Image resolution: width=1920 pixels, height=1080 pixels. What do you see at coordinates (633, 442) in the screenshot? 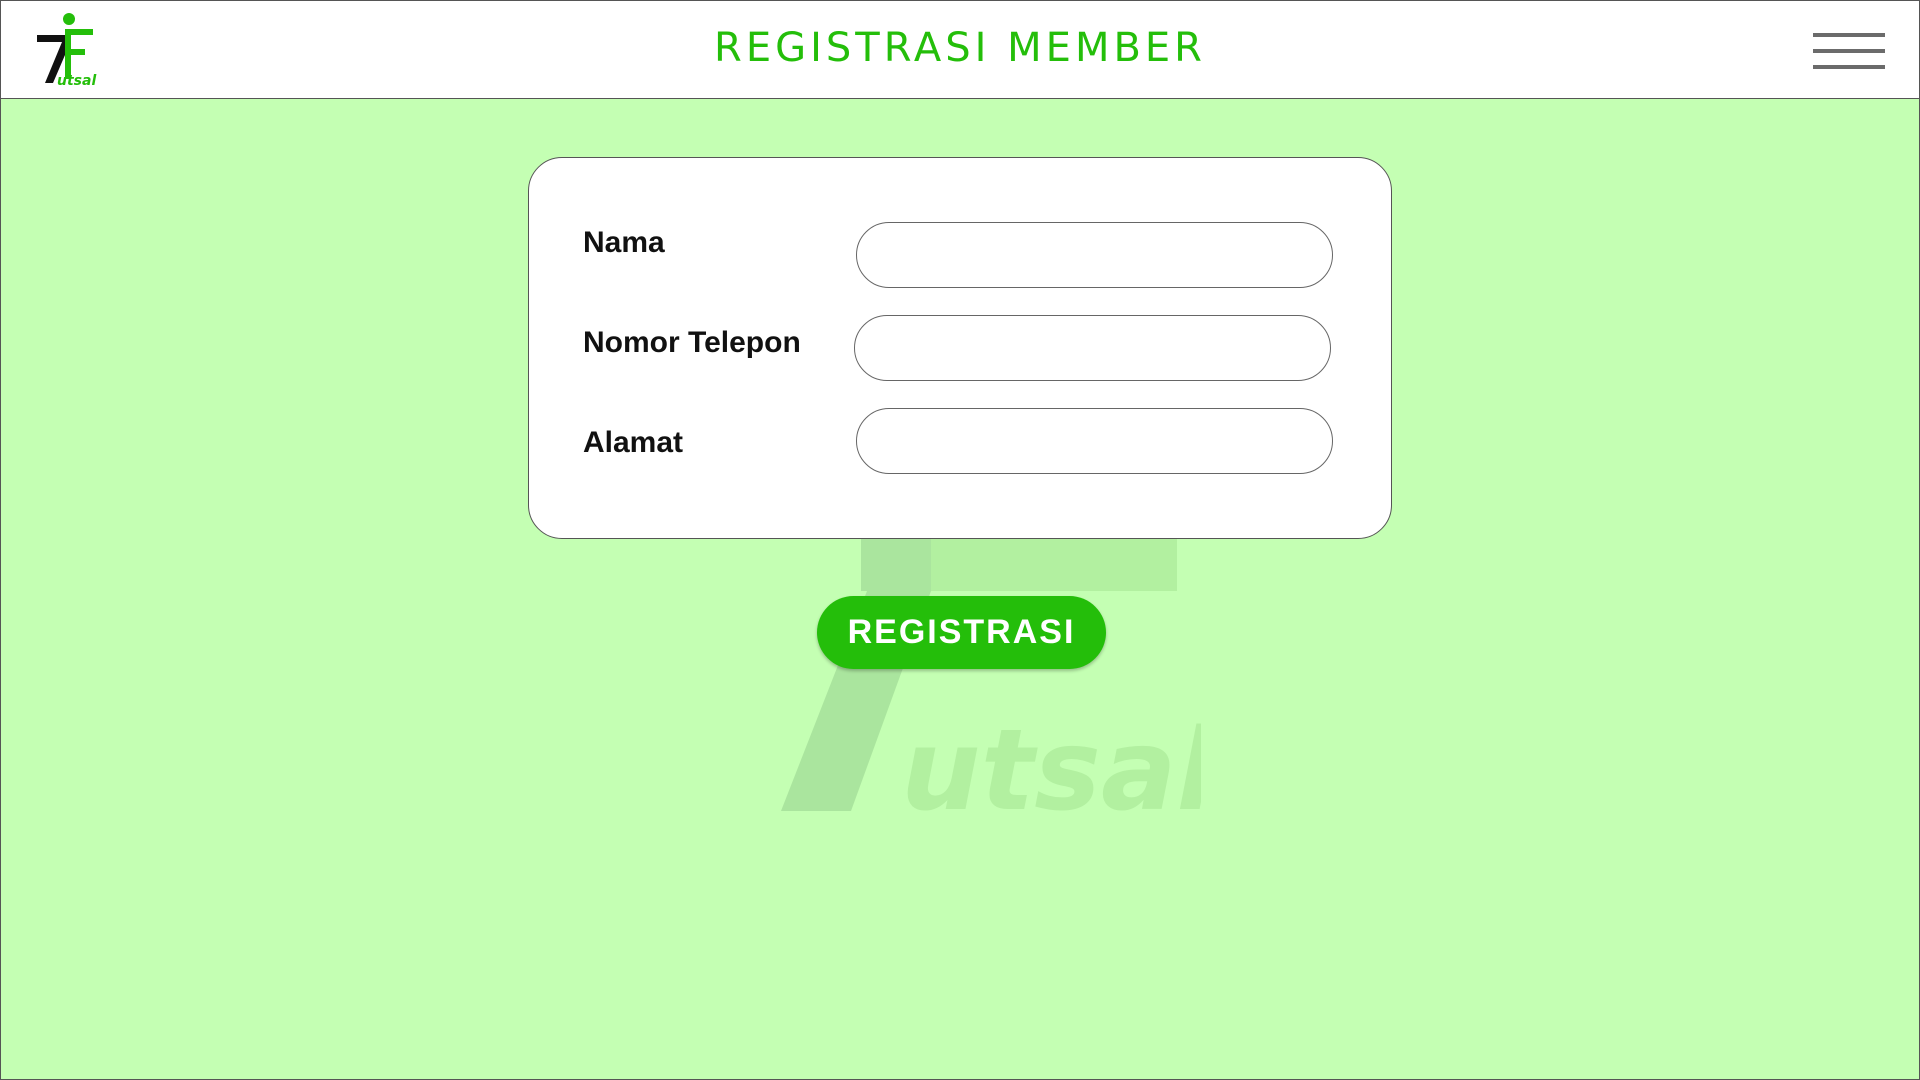
I see `field-label-alamat: Alamat` at bounding box center [633, 442].